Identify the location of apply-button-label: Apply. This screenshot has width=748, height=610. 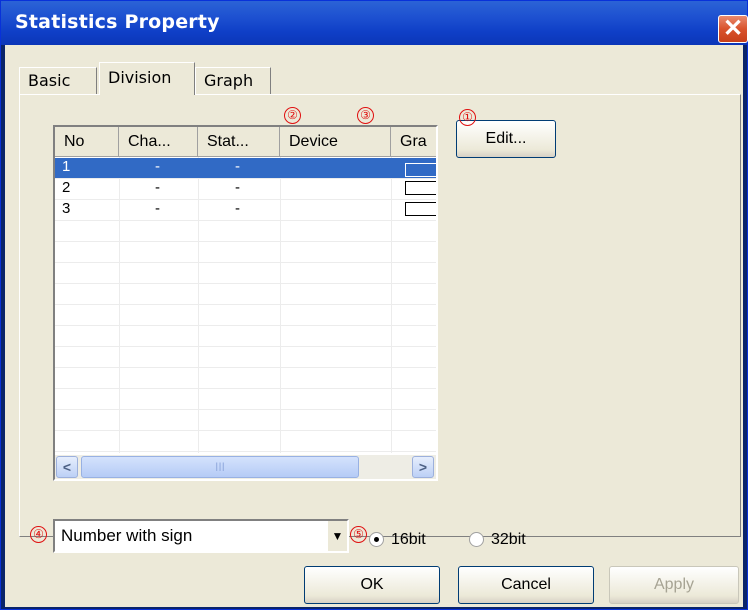
(674, 584).